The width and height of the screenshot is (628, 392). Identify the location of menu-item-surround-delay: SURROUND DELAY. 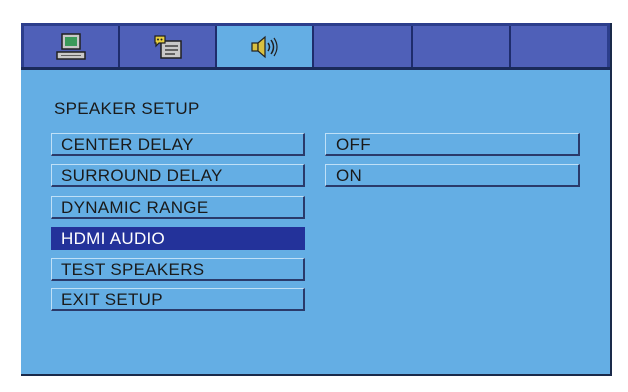
(178, 175).